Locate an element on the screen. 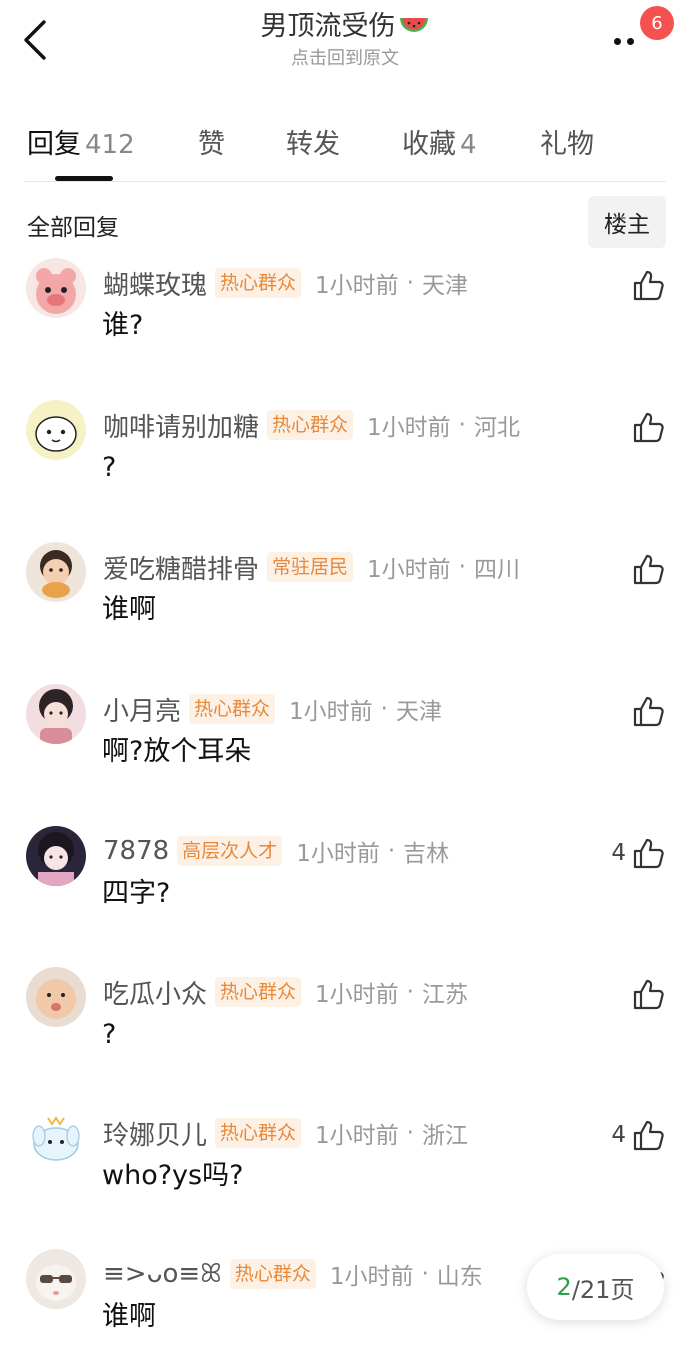  location: 河北 is located at coordinates (496, 428).